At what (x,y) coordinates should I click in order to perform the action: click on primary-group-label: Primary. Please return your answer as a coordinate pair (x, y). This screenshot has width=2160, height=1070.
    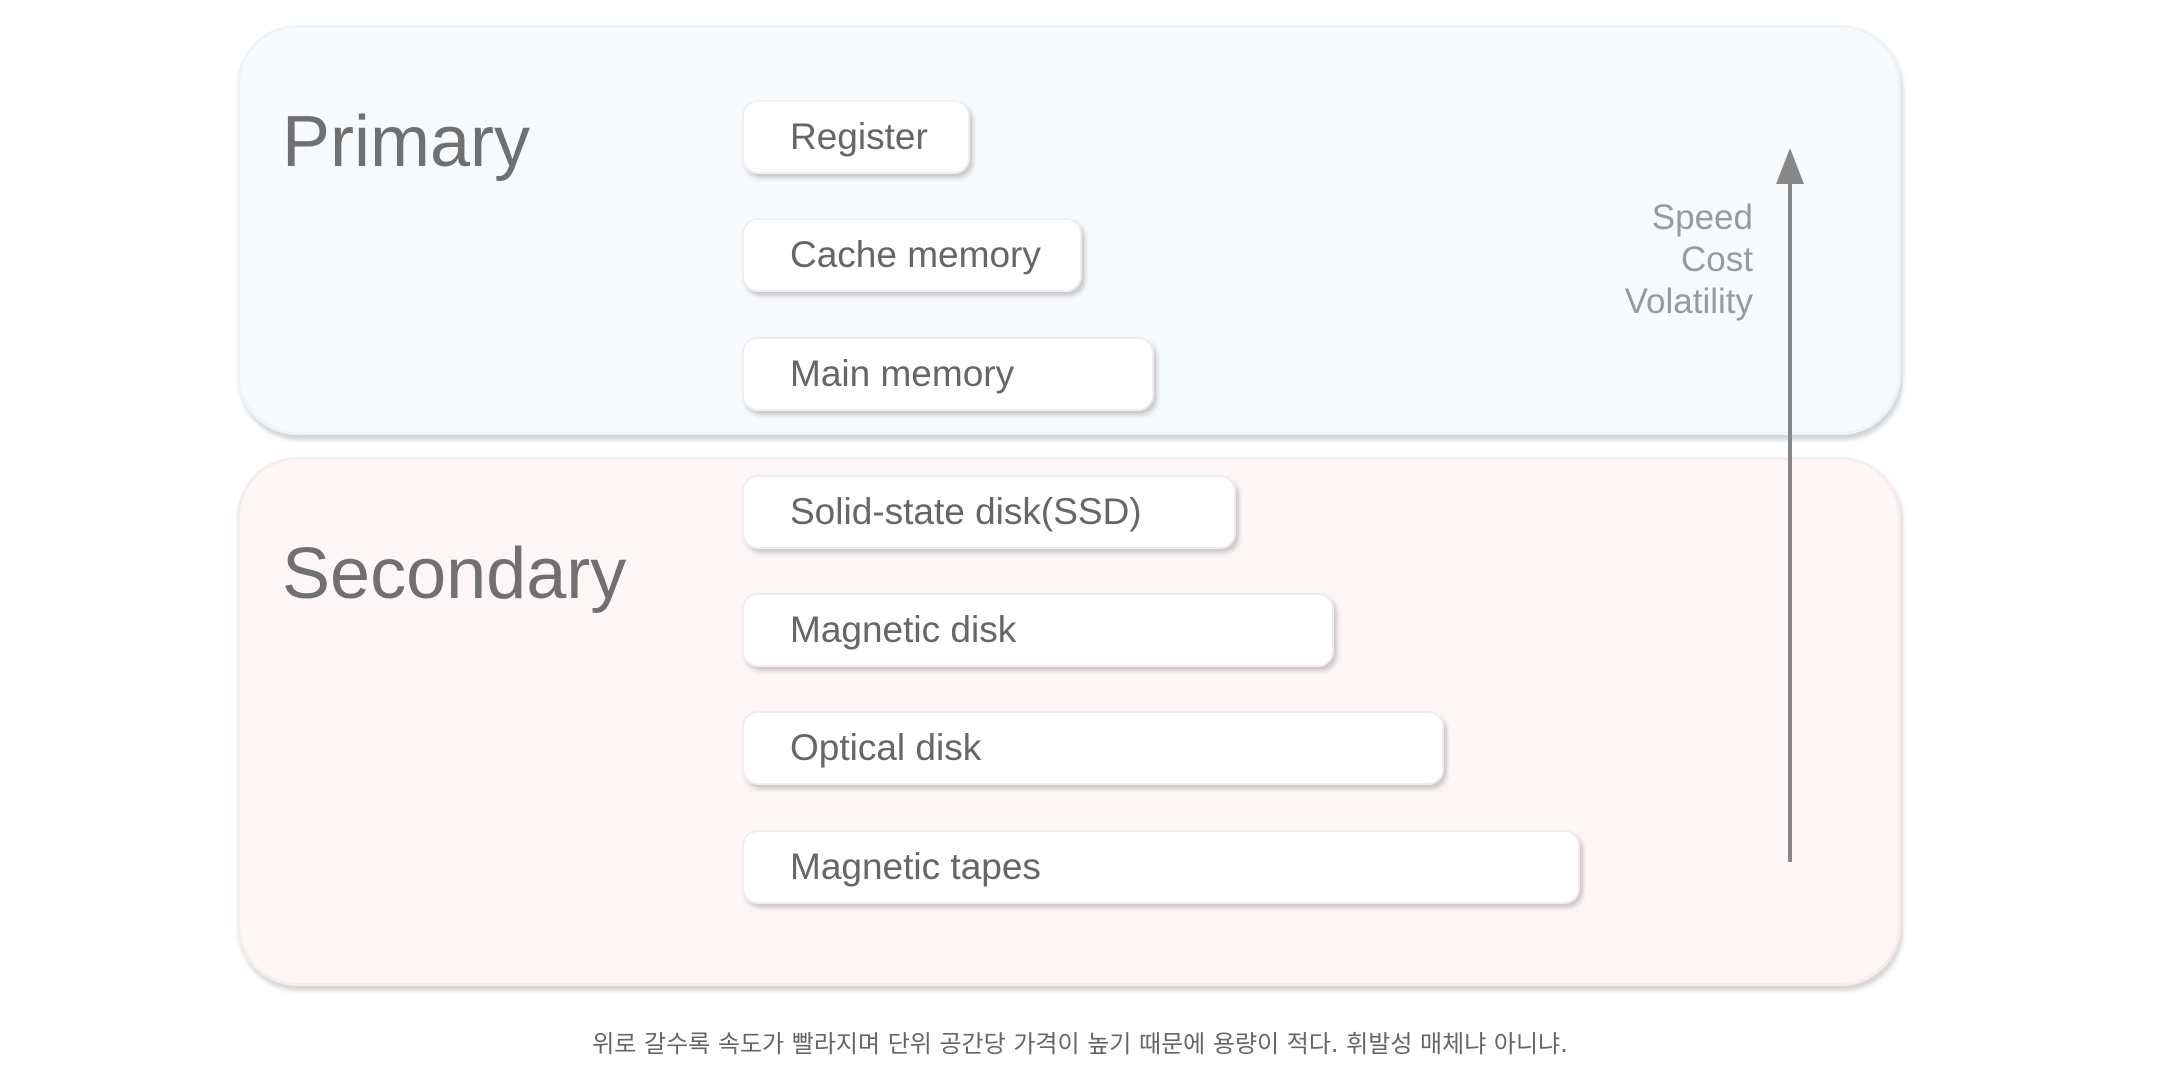
    Looking at the image, I should click on (406, 142).